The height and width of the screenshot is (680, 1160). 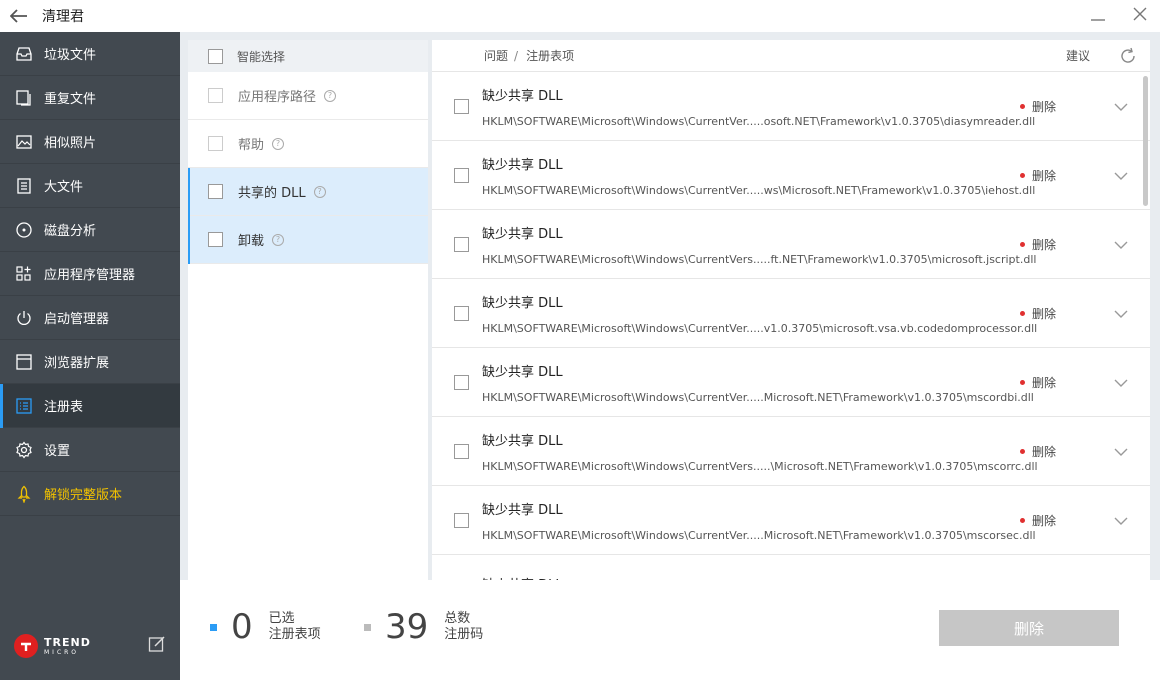 What do you see at coordinates (90, 54) in the screenshot?
I see `sidebar-item: 垃圾文件` at bounding box center [90, 54].